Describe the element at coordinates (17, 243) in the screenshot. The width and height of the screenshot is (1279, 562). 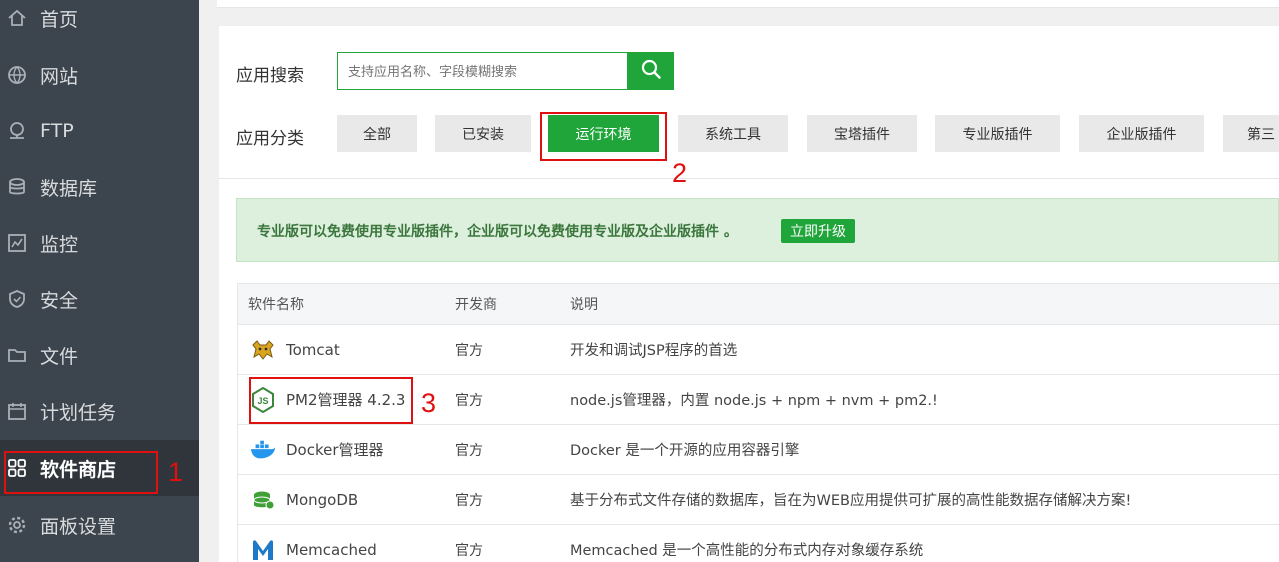
I see `monitor-icon` at that location.